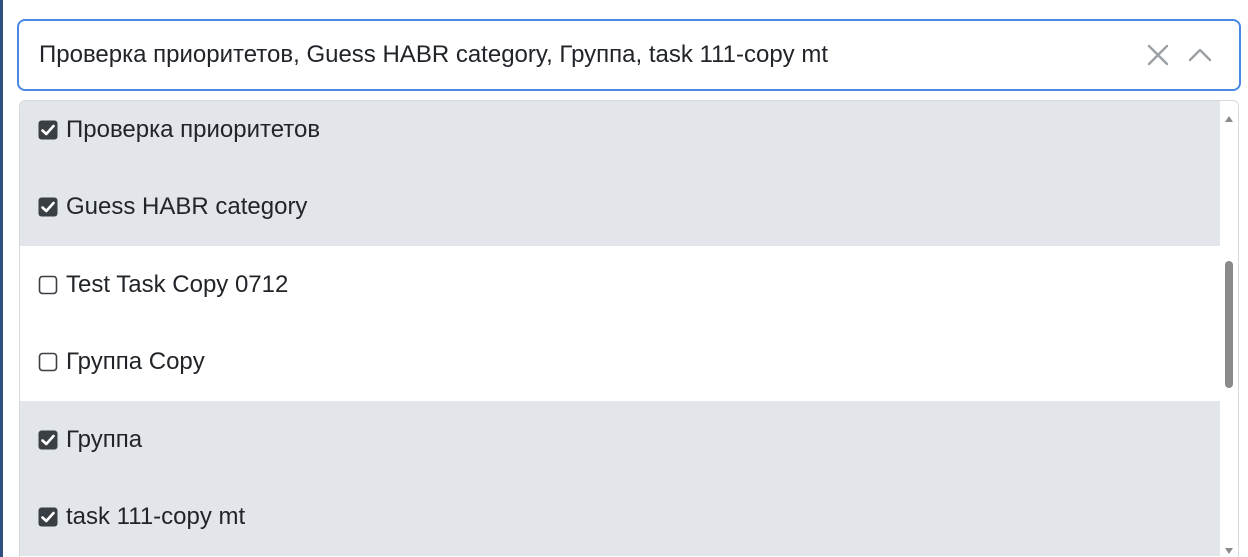 The image size is (1248, 557). What do you see at coordinates (620, 440) in the screenshot?
I see `option-item: Группа` at bounding box center [620, 440].